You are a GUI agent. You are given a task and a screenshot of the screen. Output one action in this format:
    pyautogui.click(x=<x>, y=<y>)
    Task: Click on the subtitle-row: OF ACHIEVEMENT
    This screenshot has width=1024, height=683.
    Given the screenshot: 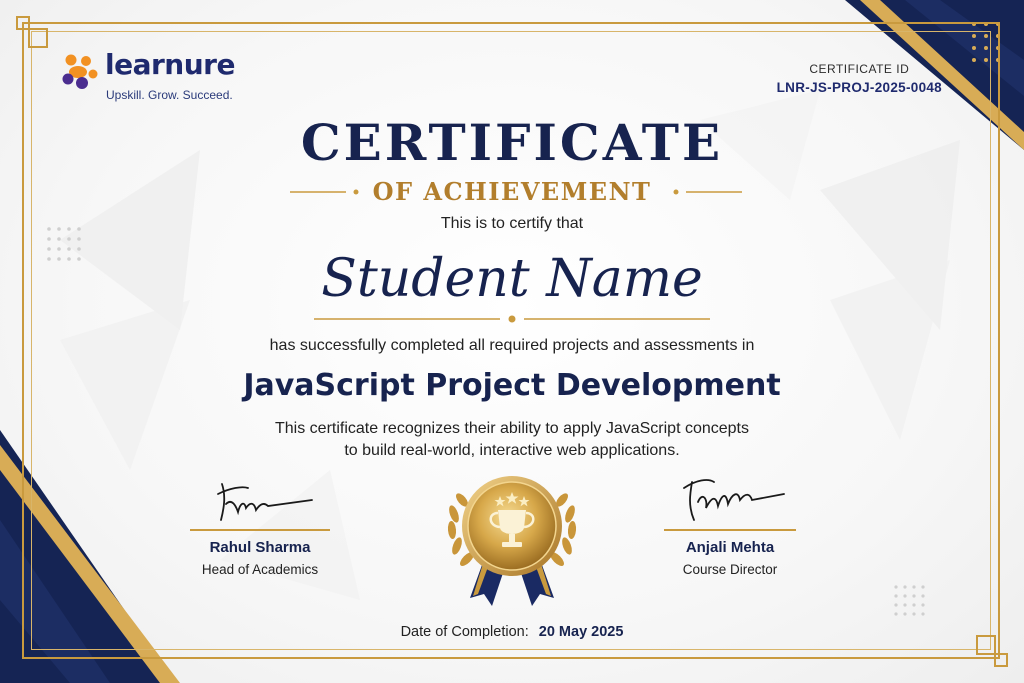 What is the action you would take?
    pyautogui.click(x=512, y=192)
    